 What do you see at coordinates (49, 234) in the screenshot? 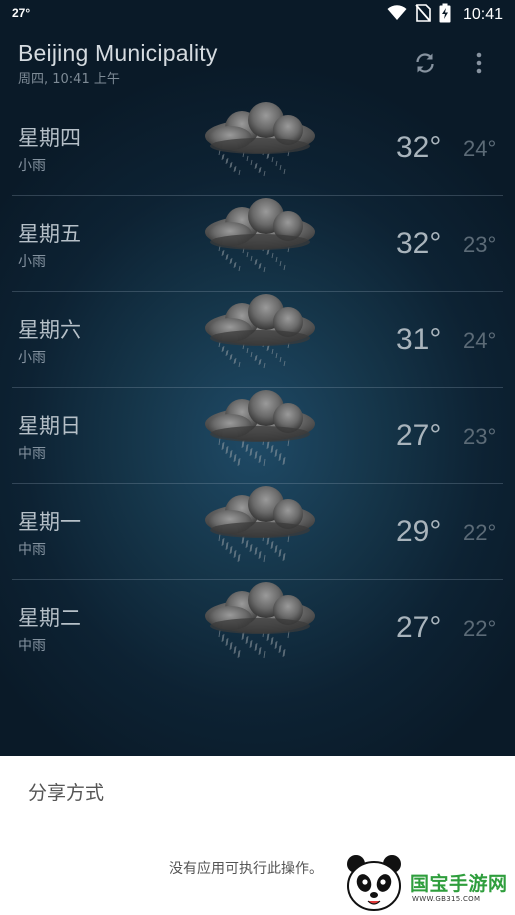
I see `forecast-day: 星期五` at bounding box center [49, 234].